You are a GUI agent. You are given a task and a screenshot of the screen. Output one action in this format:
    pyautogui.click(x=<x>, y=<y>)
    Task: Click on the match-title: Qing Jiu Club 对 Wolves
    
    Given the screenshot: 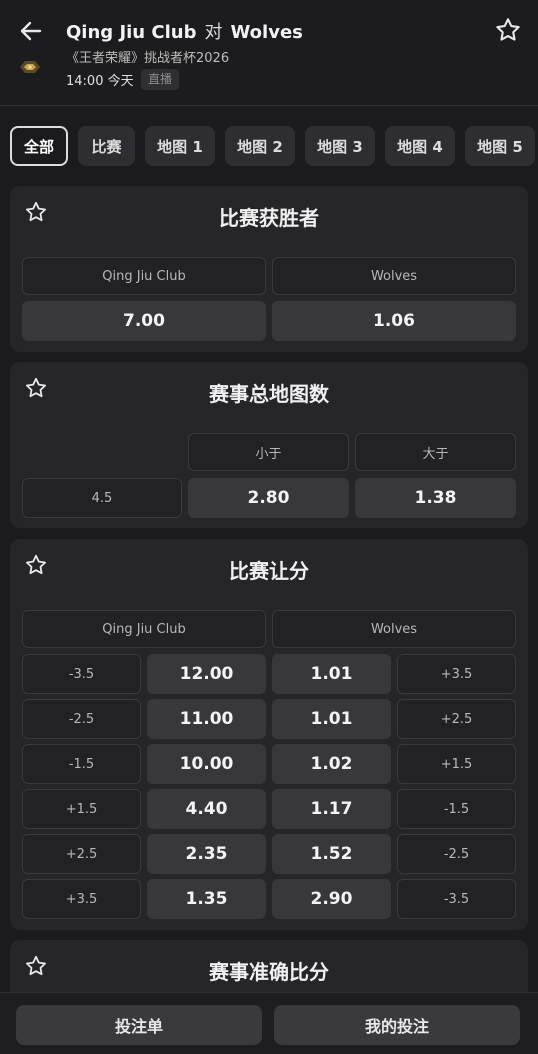 What is the action you would take?
    pyautogui.click(x=184, y=31)
    